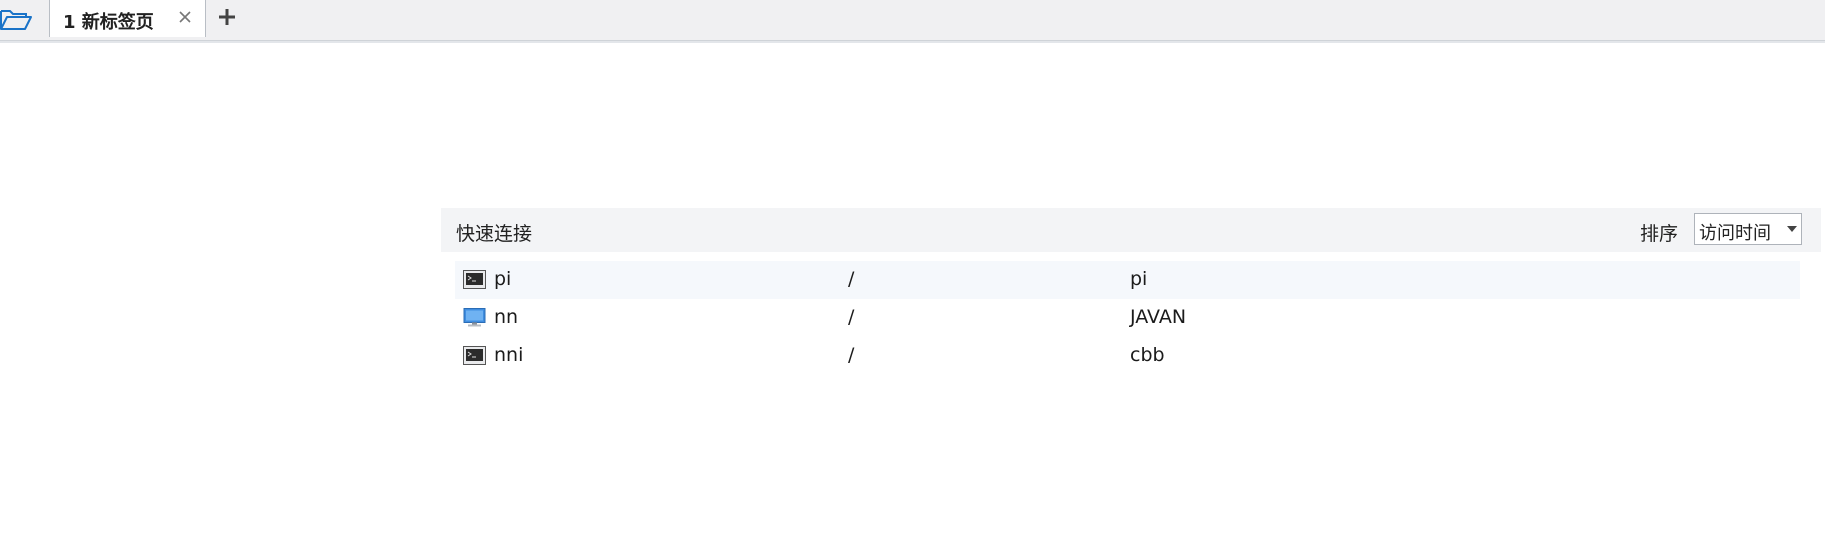 The width and height of the screenshot is (1825, 557). I want to click on folder-open-icon, so click(16, 20).